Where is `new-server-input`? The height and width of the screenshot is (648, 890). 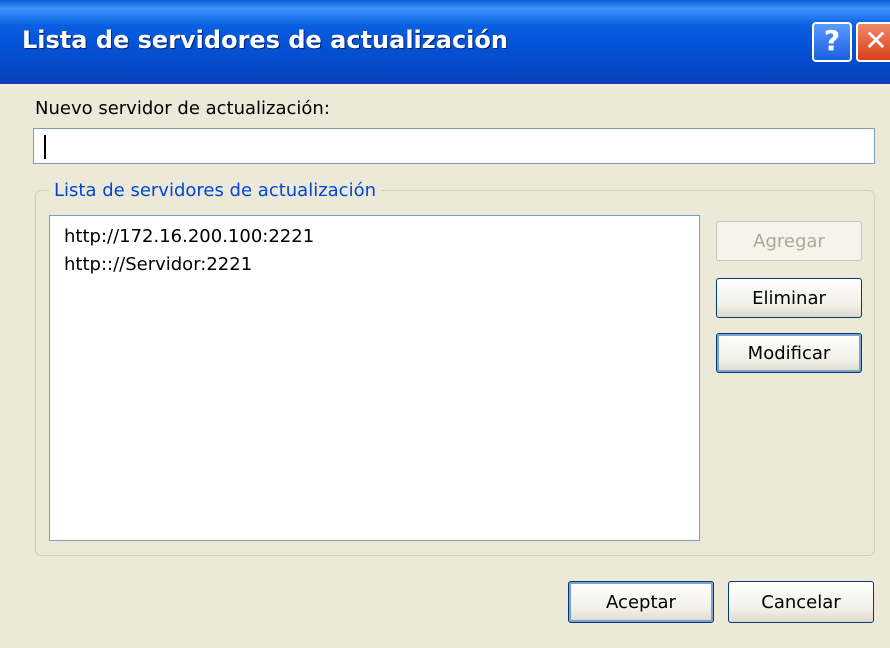
new-server-input is located at coordinates (454, 146).